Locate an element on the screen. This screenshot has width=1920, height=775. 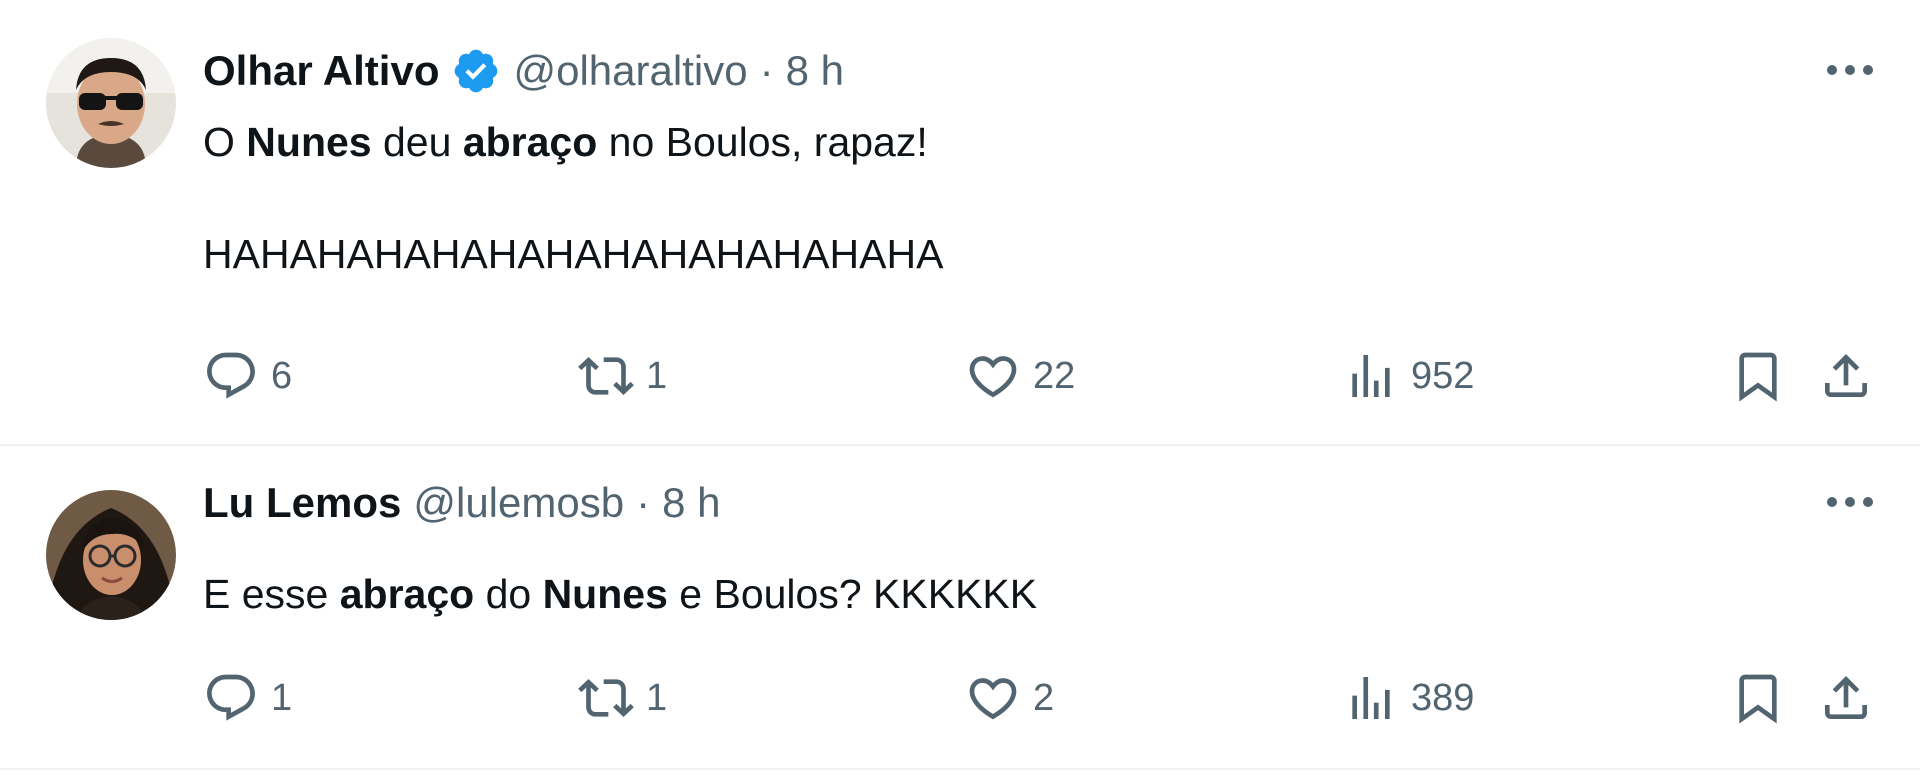
text-segment: do is located at coordinates (508, 594).